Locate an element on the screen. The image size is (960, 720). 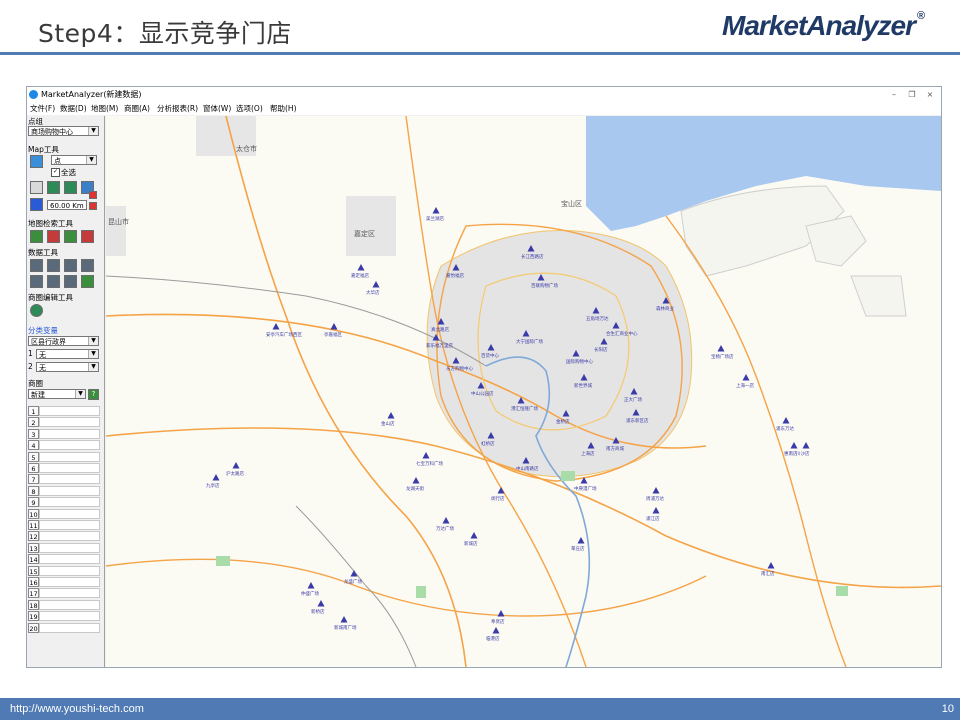
district-label-taicang: 太仓市 is located at coordinates (246, 148).